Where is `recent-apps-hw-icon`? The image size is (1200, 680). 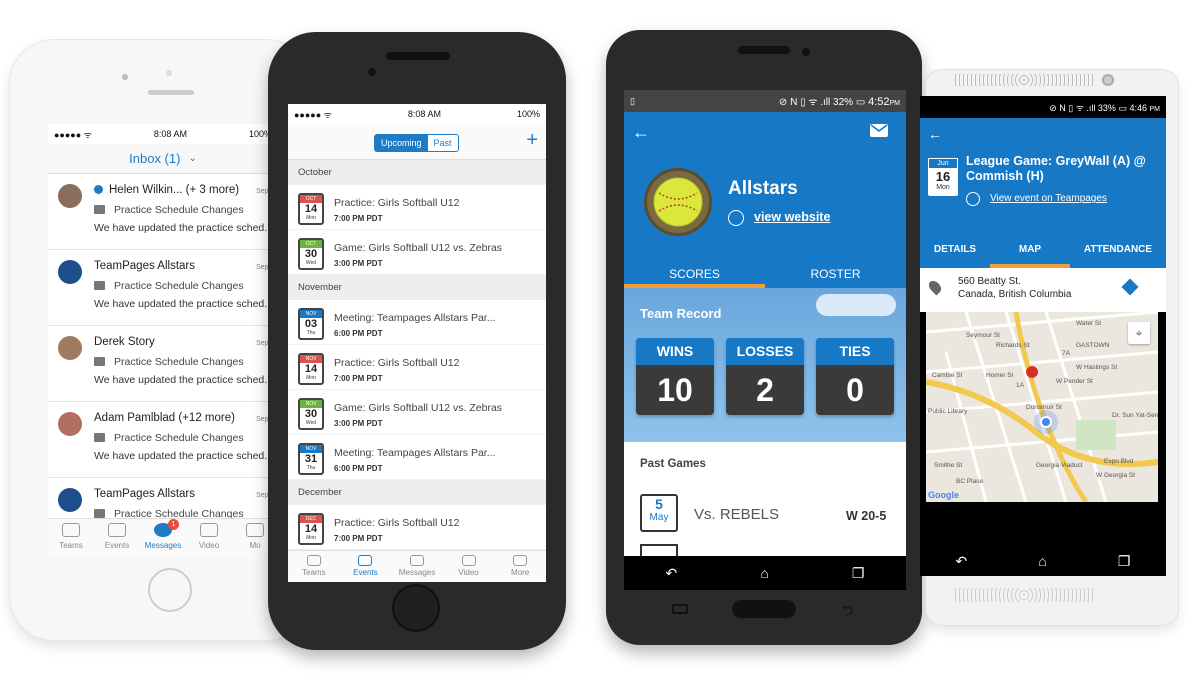
recent-apps-hw-icon is located at coordinates (680, 609).